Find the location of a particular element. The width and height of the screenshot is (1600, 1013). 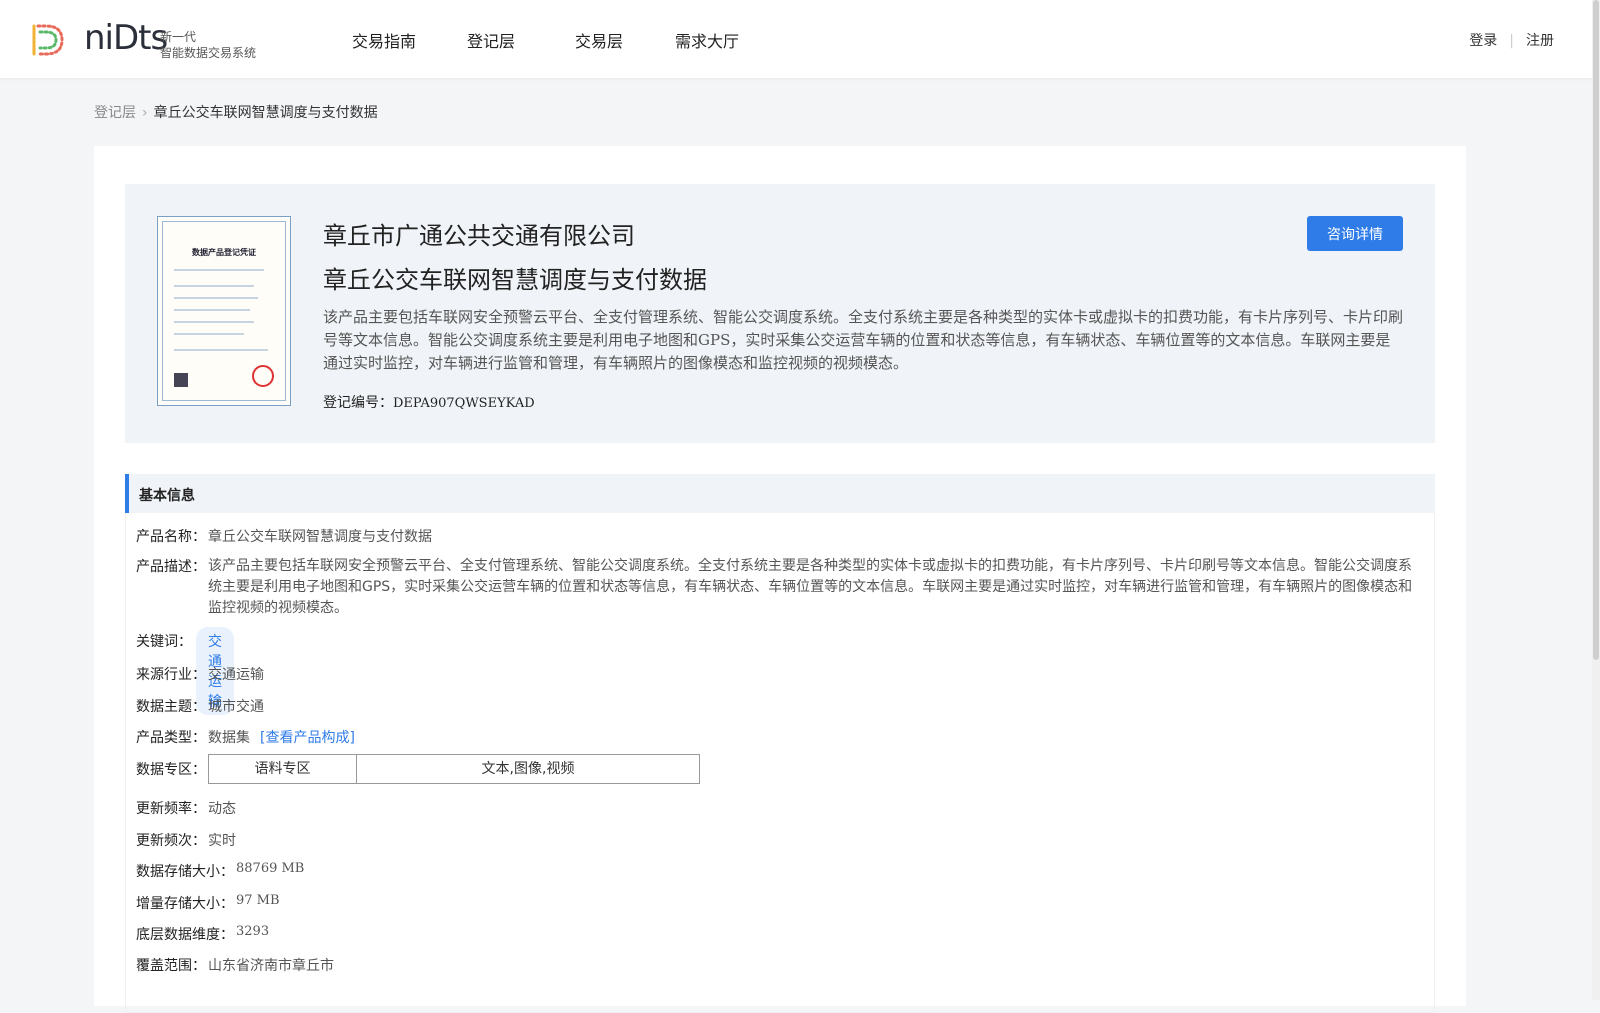

info-value: 交通运输 is located at coordinates (236, 675).